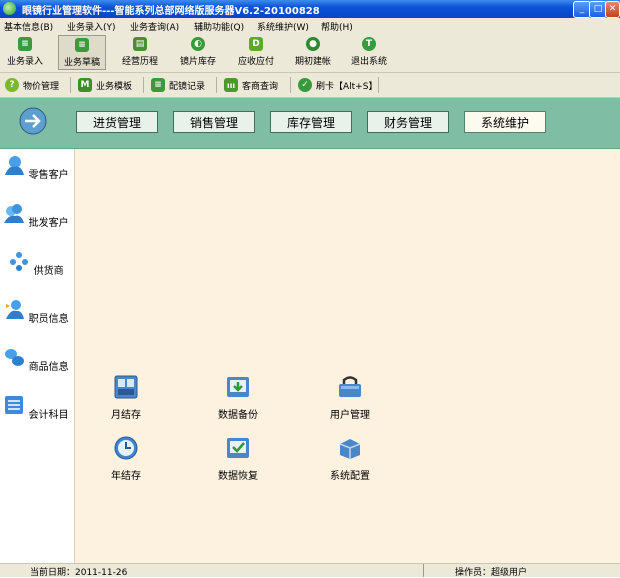 Image resolution: width=620 pixels, height=578 pixels. Describe the element at coordinates (28, 26) in the screenshot. I see `menu-basic-info: 基本信息(B)` at that location.